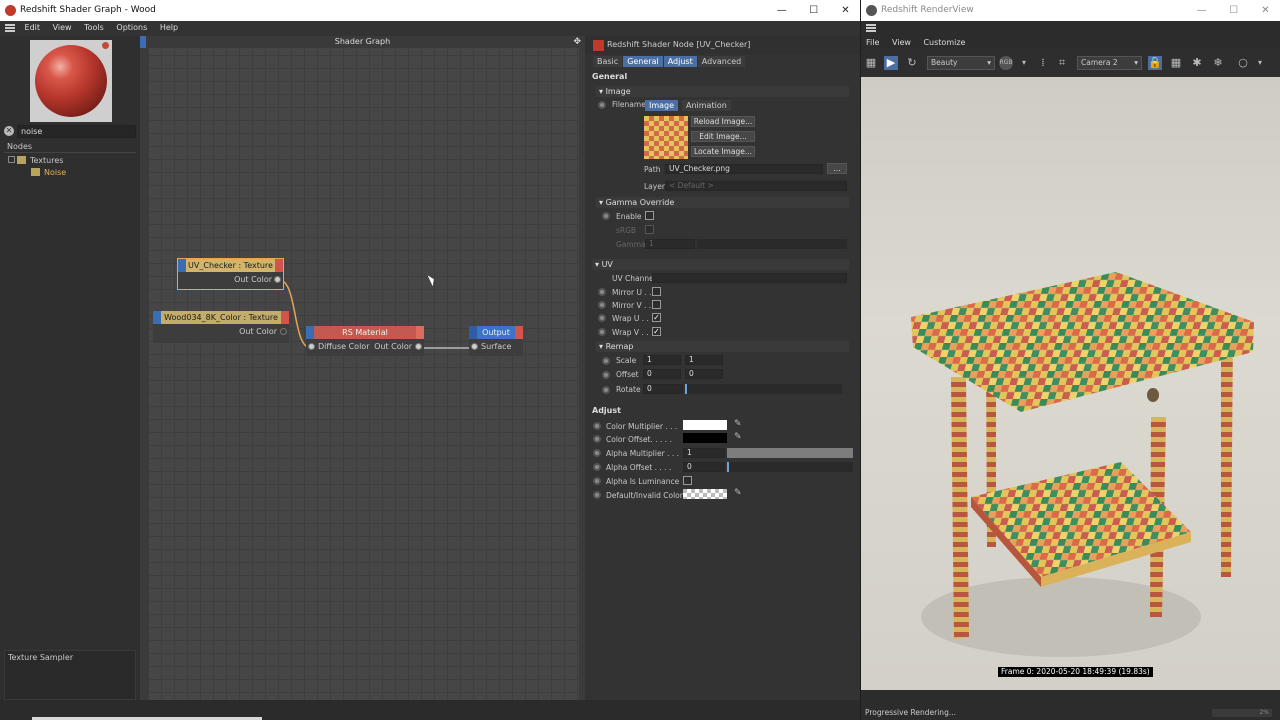  I want to click on tab-adjust: Adjust, so click(680, 61).